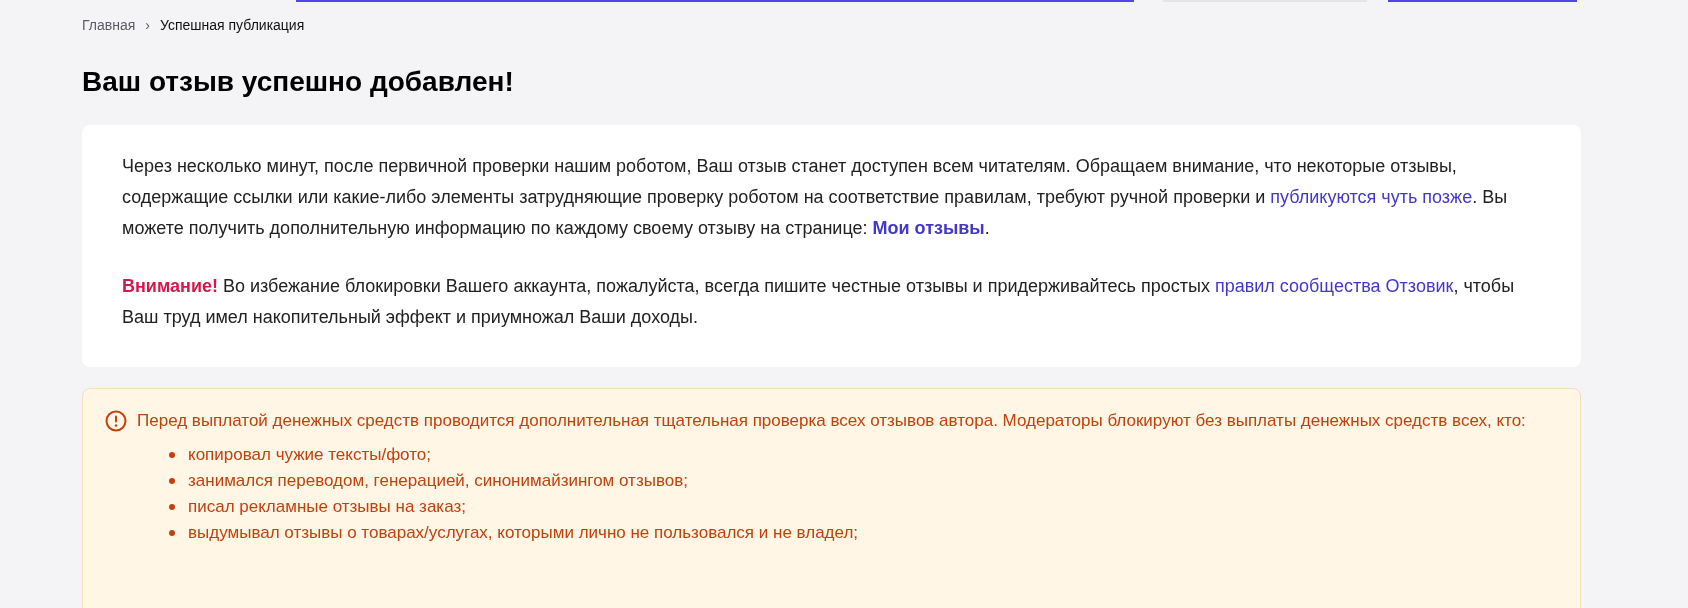 The height and width of the screenshot is (608, 1688). I want to click on message-paragraph: Через несколько минут, после первичной проверки нашим роботом, Ваш отзыв станет доступен всем читателям. Обращаем внимание, что некоторые отзывы, содержащие ссылки или какие-либо элементы затрудняющие проверку роботом на соответствие правилам, требуют ручной проверки и публикуются чуть позже. Вы можете получить дополнительную информацию по каждому своему отзыву на странице: Мои отзывы., so click(815, 197).